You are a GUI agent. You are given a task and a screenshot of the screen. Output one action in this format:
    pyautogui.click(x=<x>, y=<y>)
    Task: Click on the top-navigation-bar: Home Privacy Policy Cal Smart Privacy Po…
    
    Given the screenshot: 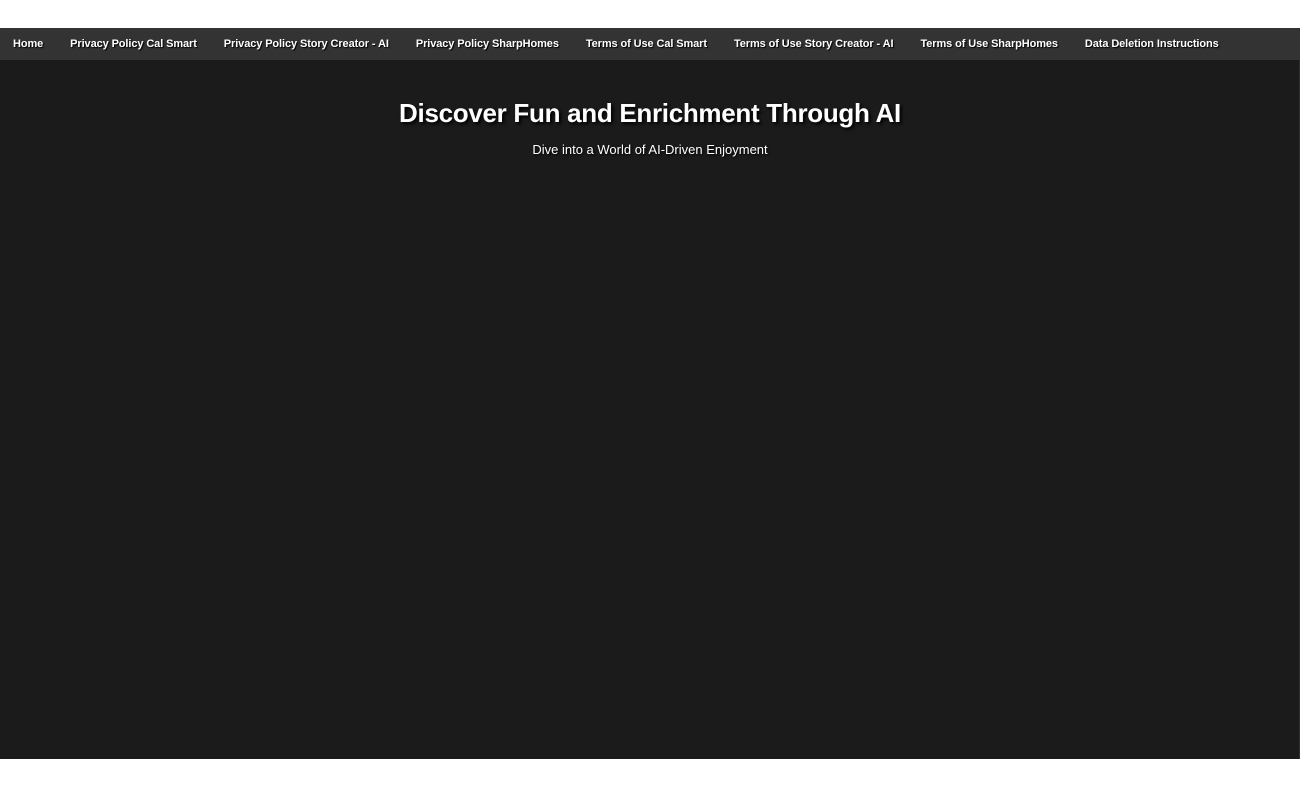 What is the action you would take?
    pyautogui.click(x=650, y=44)
    